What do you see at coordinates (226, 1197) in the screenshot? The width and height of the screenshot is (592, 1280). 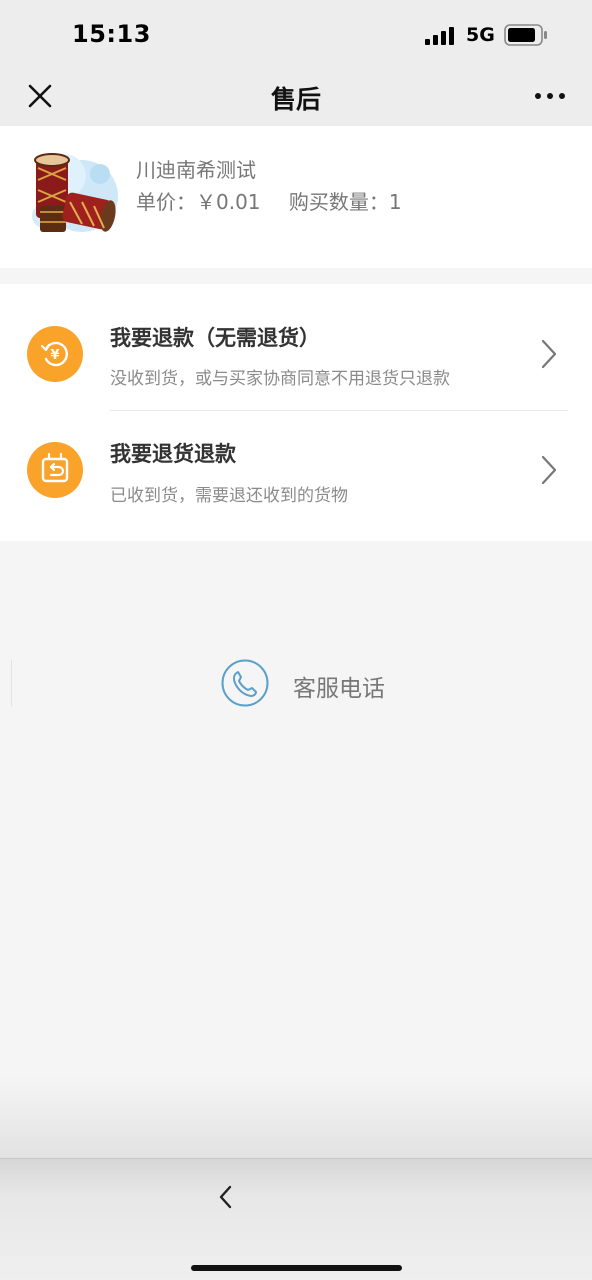 I see `back-icon` at bounding box center [226, 1197].